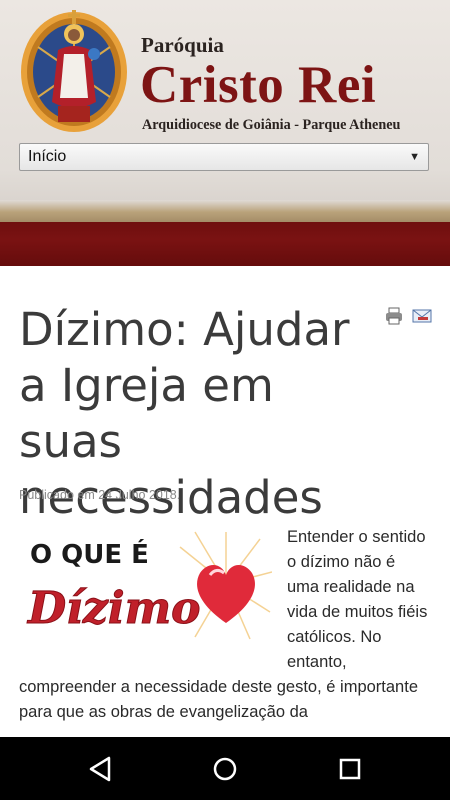  What do you see at coordinates (89, 554) in the screenshot?
I see `graphic-line1: O QUE É` at bounding box center [89, 554].